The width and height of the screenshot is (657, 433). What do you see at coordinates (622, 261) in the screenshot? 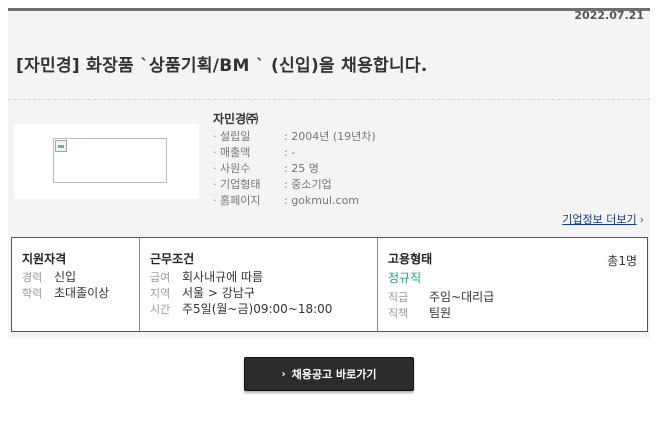
I see `hiring-count: 총1명` at bounding box center [622, 261].